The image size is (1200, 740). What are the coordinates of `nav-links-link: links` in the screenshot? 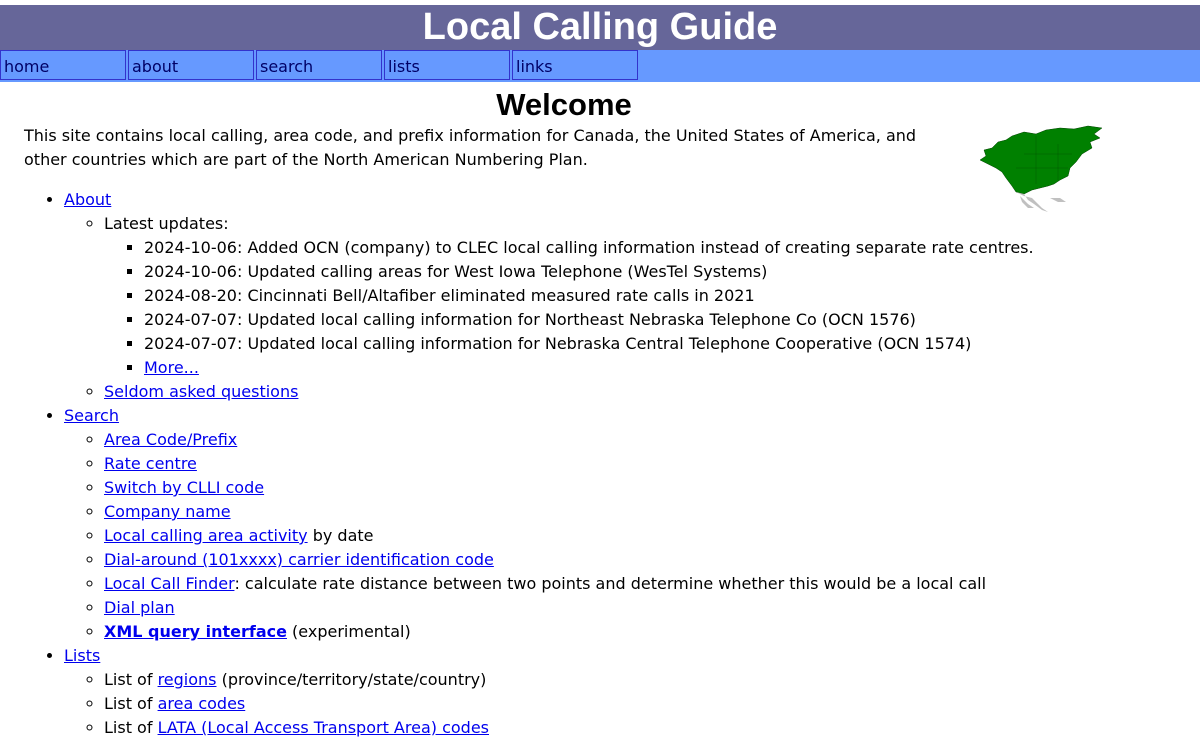 It's located at (575, 65).